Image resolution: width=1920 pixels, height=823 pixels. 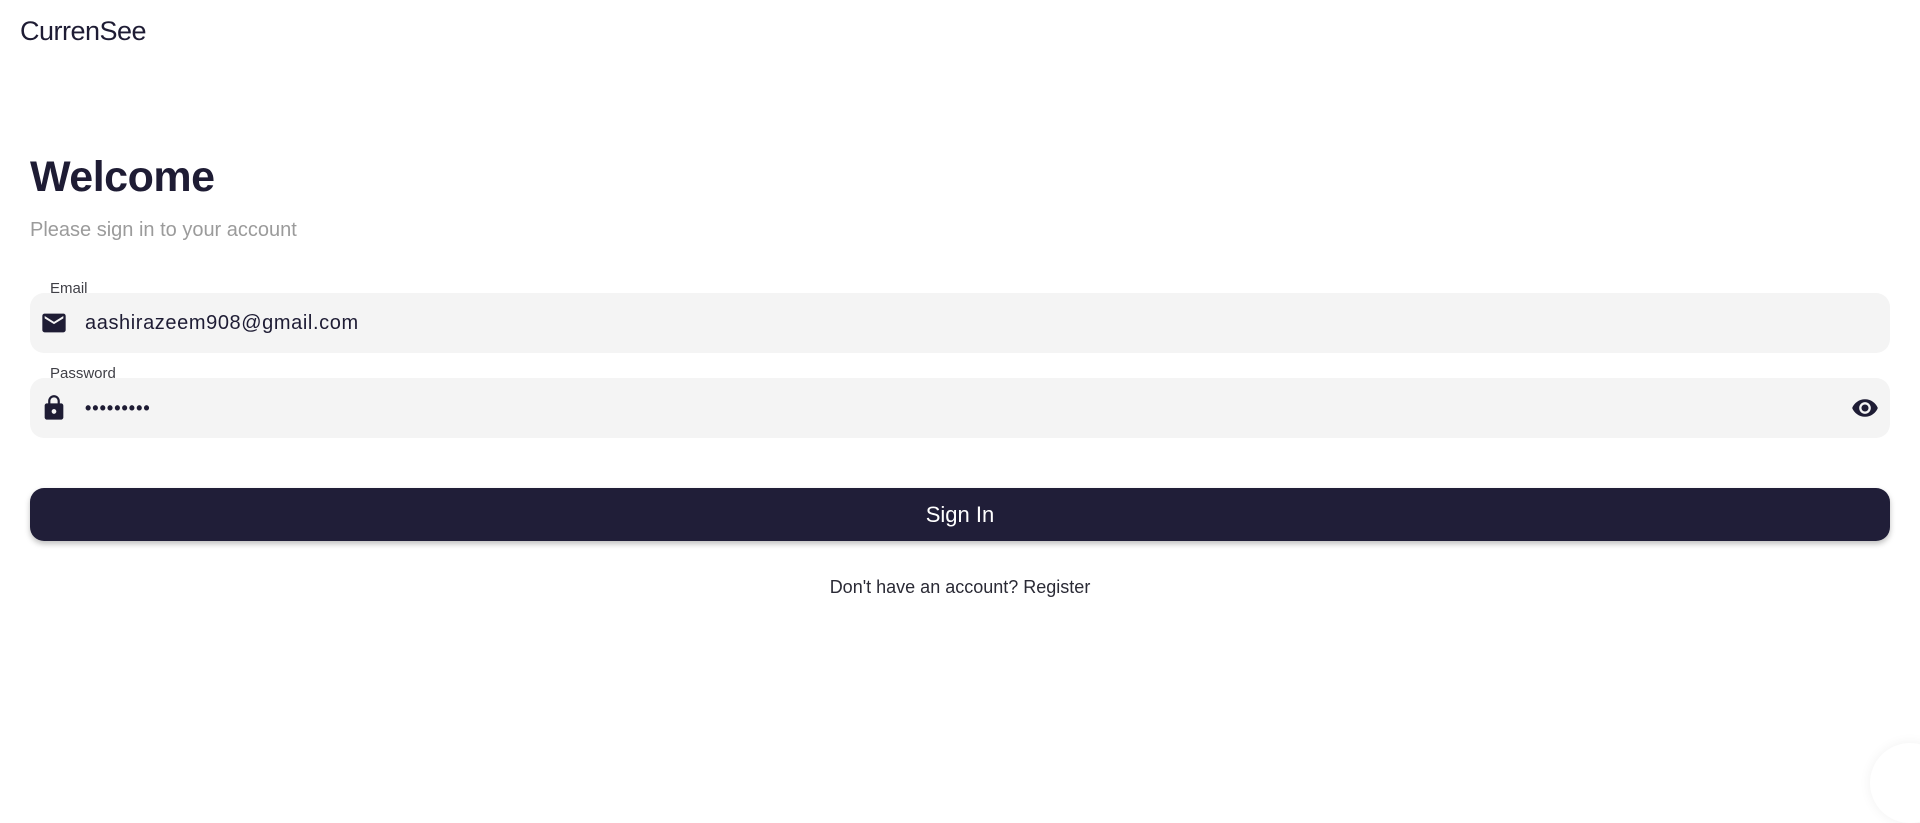 What do you see at coordinates (960, 408) in the screenshot?
I see `password-field: Password •••••••••` at bounding box center [960, 408].